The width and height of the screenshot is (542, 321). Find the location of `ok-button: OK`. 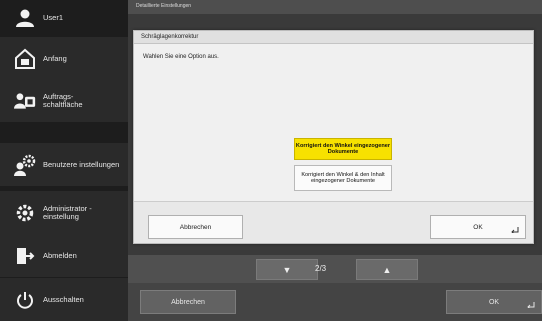

ok-button: OK is located at coordinates (478, 227).